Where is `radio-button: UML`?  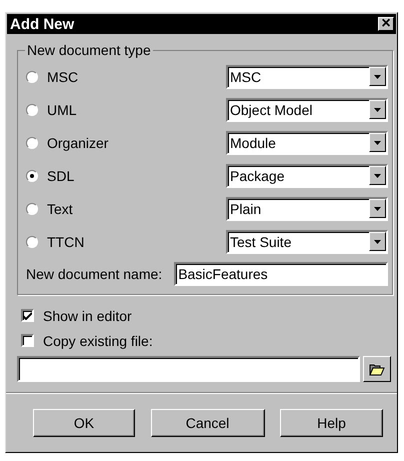
radio-button: UML is located at coordinates (126, 110).